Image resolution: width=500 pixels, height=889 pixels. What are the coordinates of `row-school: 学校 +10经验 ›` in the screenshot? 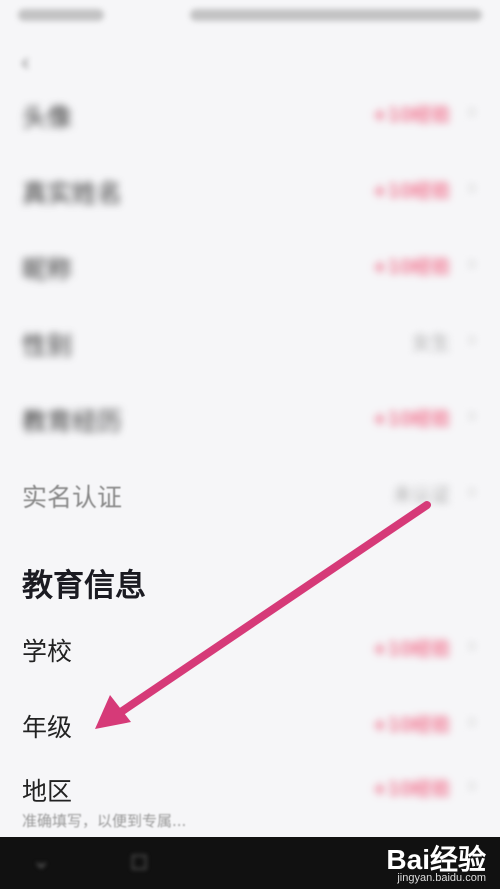 It's located at (250, 650).